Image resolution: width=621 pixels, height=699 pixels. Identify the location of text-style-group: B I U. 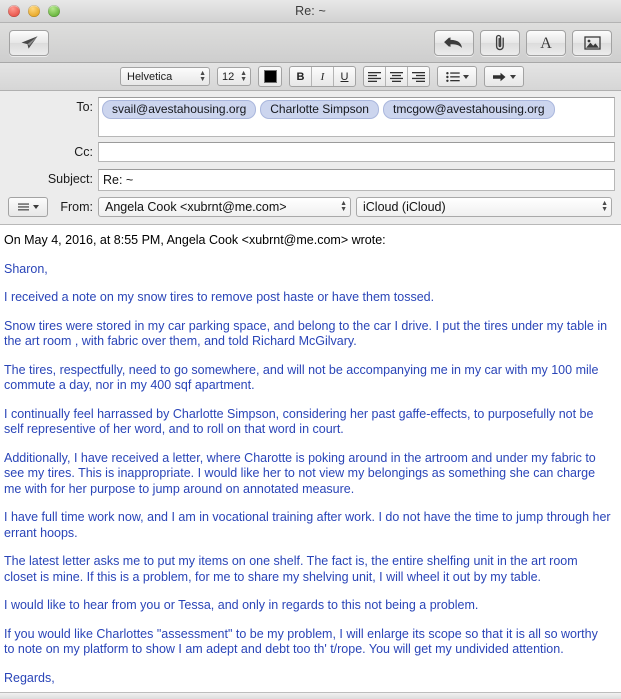
(322, 76).